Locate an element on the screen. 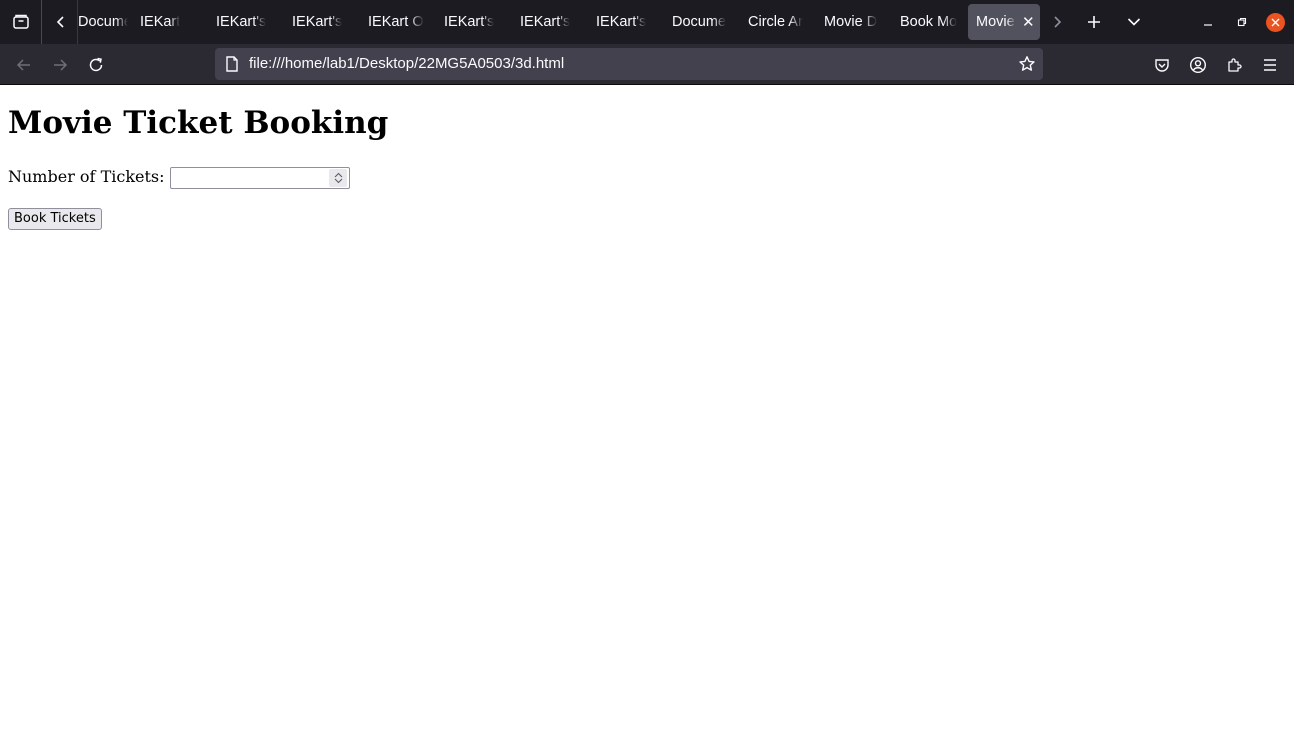 Image resolution: width=1294 pixels, height=741 pixels. tabs-scroll-left-button is located at coordinates (61, 22).